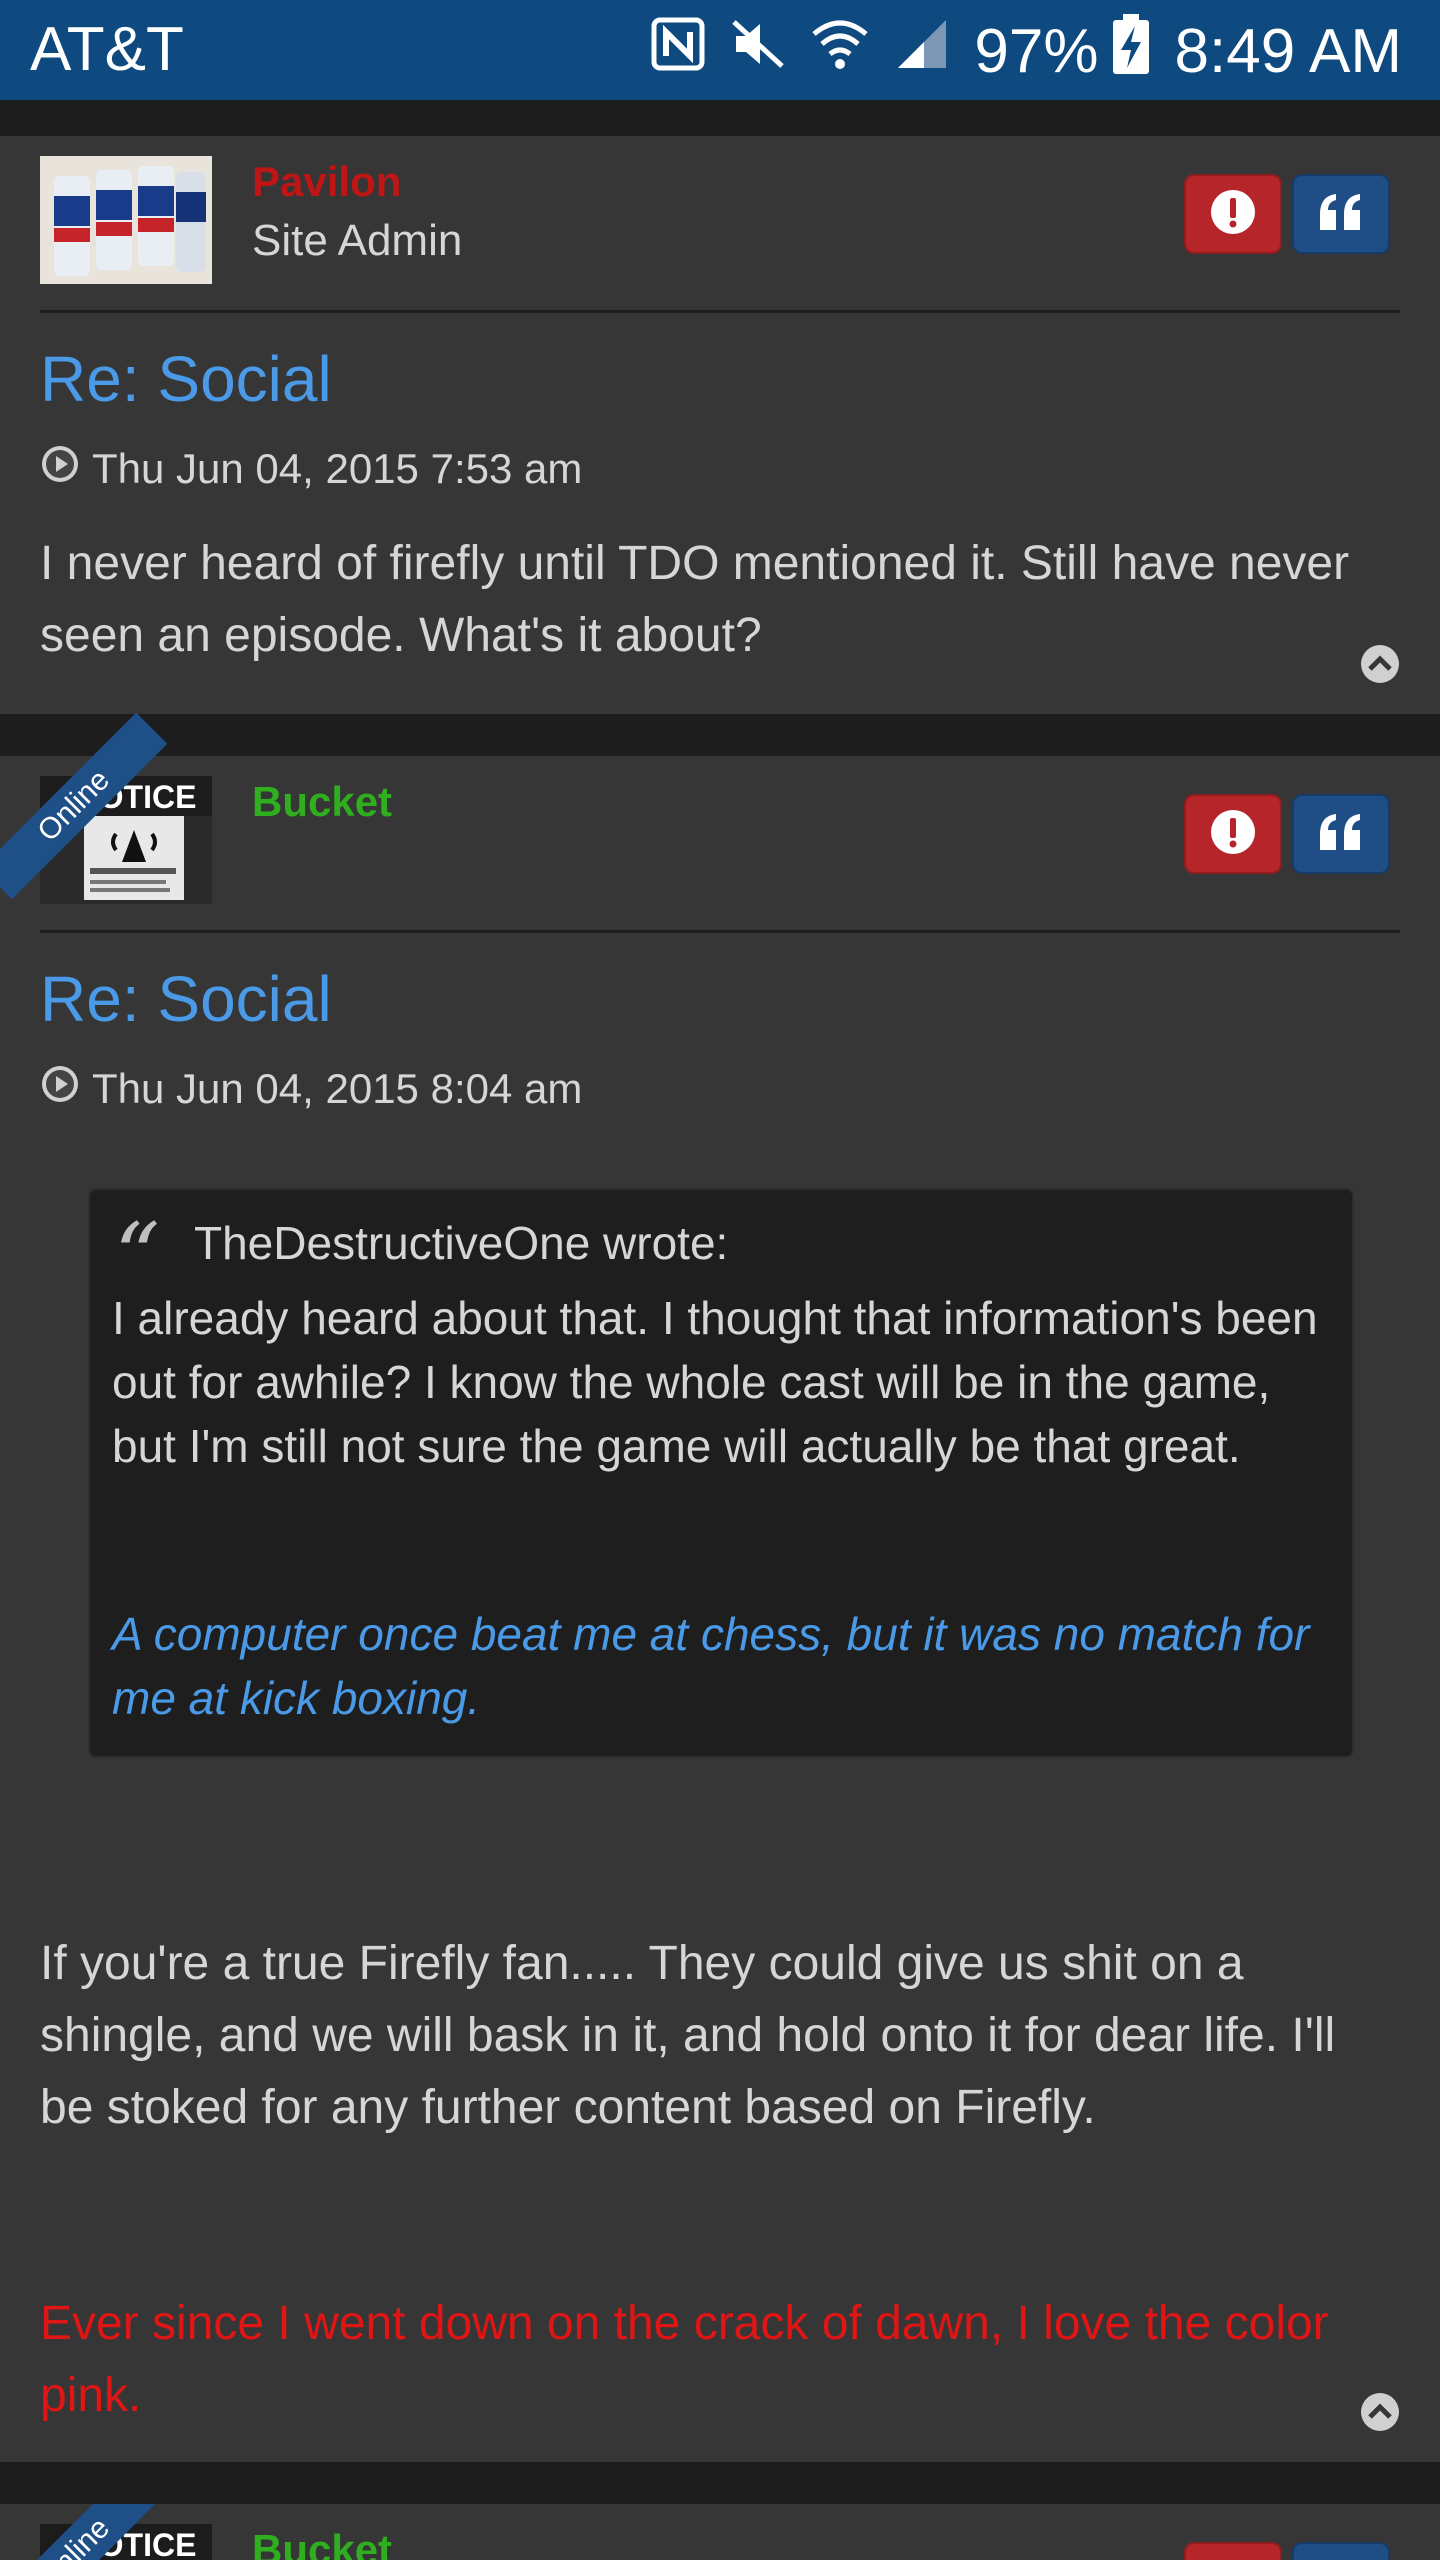  I want to click on battery-percent: 97%, so click(1036, 51).